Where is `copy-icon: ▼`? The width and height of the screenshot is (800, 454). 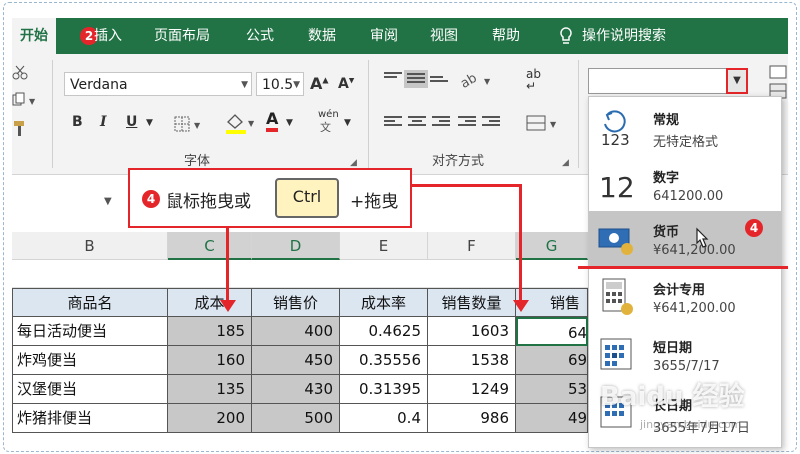
copy-icon: ▼ is located at coordinates (25, 100).